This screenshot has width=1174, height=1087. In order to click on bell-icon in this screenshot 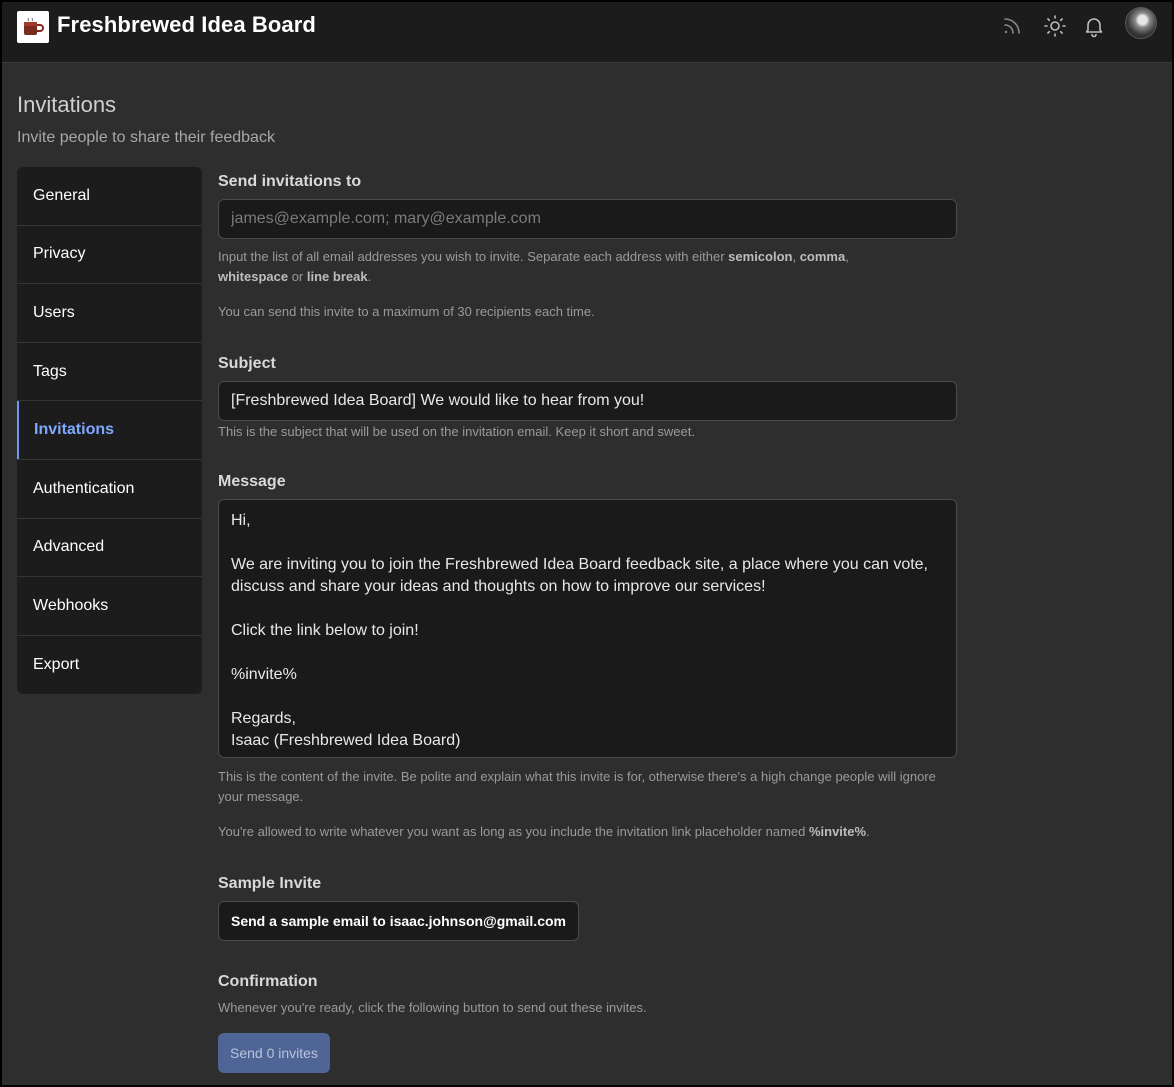, I will do `click(1094, 26)`.